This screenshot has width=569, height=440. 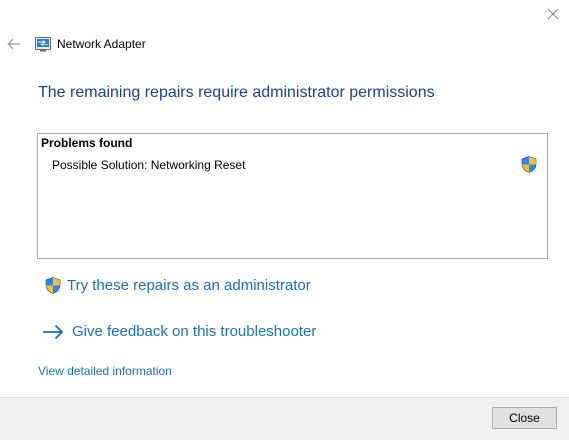 I want to click on give-feedback-link: Give feedback on this troubleshooter, so click(x=179, y=331).